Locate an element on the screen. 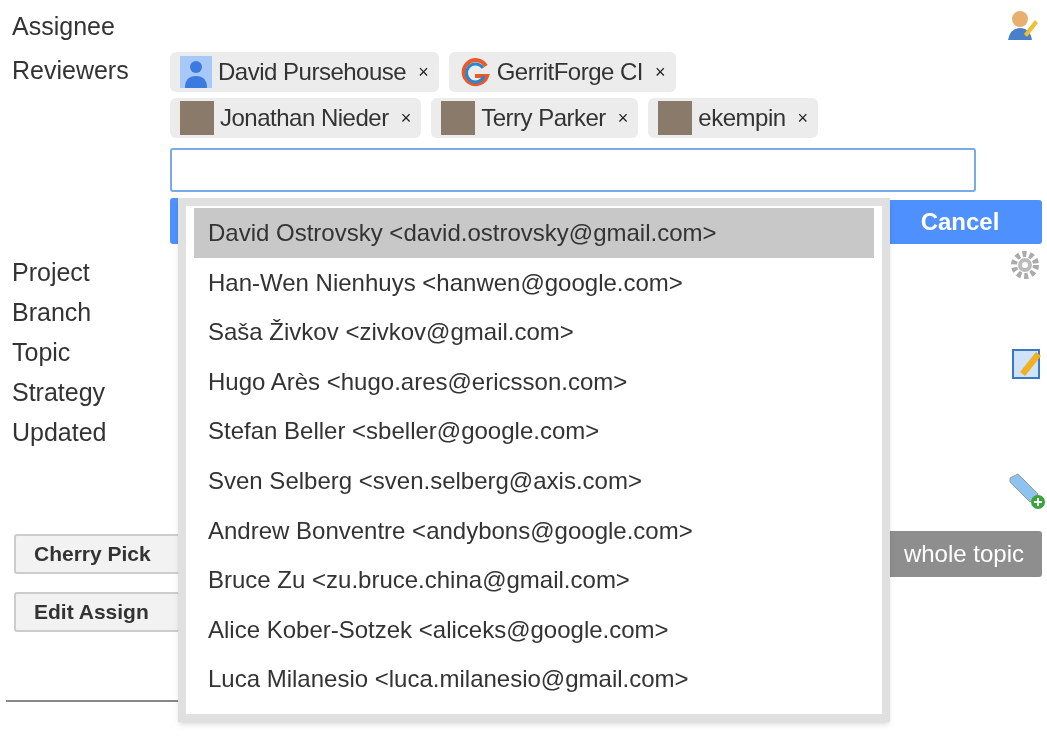 The width and height of the screenshot is (1047, 741). reviewer-name: David Pursehouse is located at coordinates (312, 72).